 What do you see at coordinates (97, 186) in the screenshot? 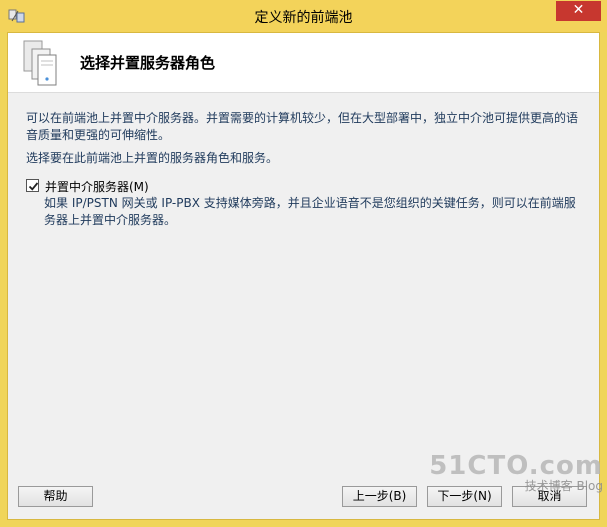
I see `collocate-mediation-label: 并置中介服务器(M)` at bounding box center [97, 186].